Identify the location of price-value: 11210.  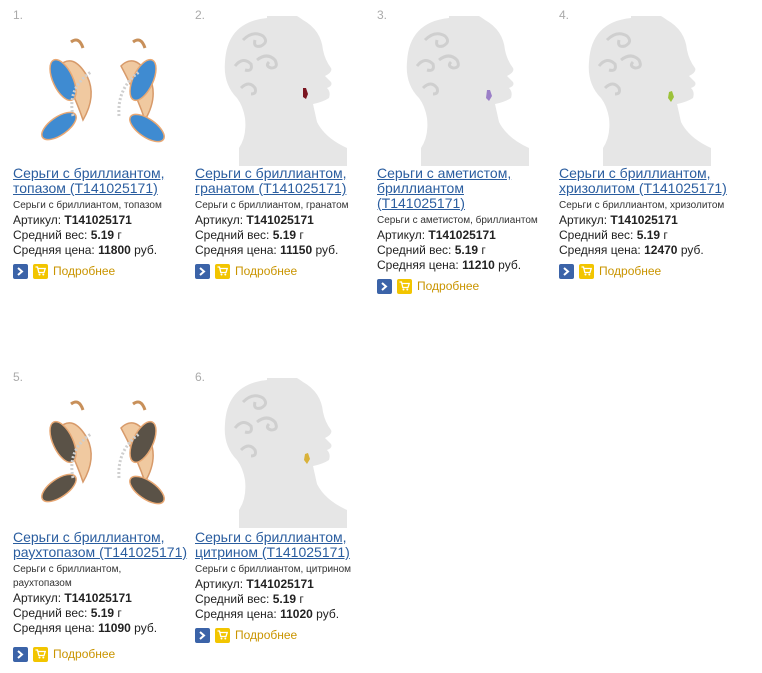
(478, 265).